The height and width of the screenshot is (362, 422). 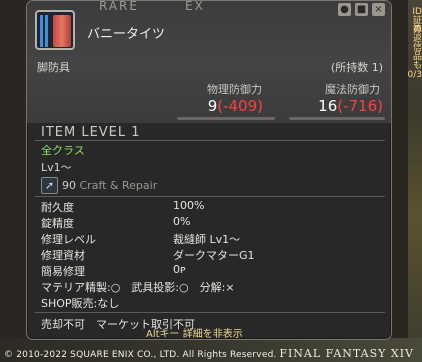 I want to click on physical-defense-label: 物理防御力, so click(x=234, y=89).